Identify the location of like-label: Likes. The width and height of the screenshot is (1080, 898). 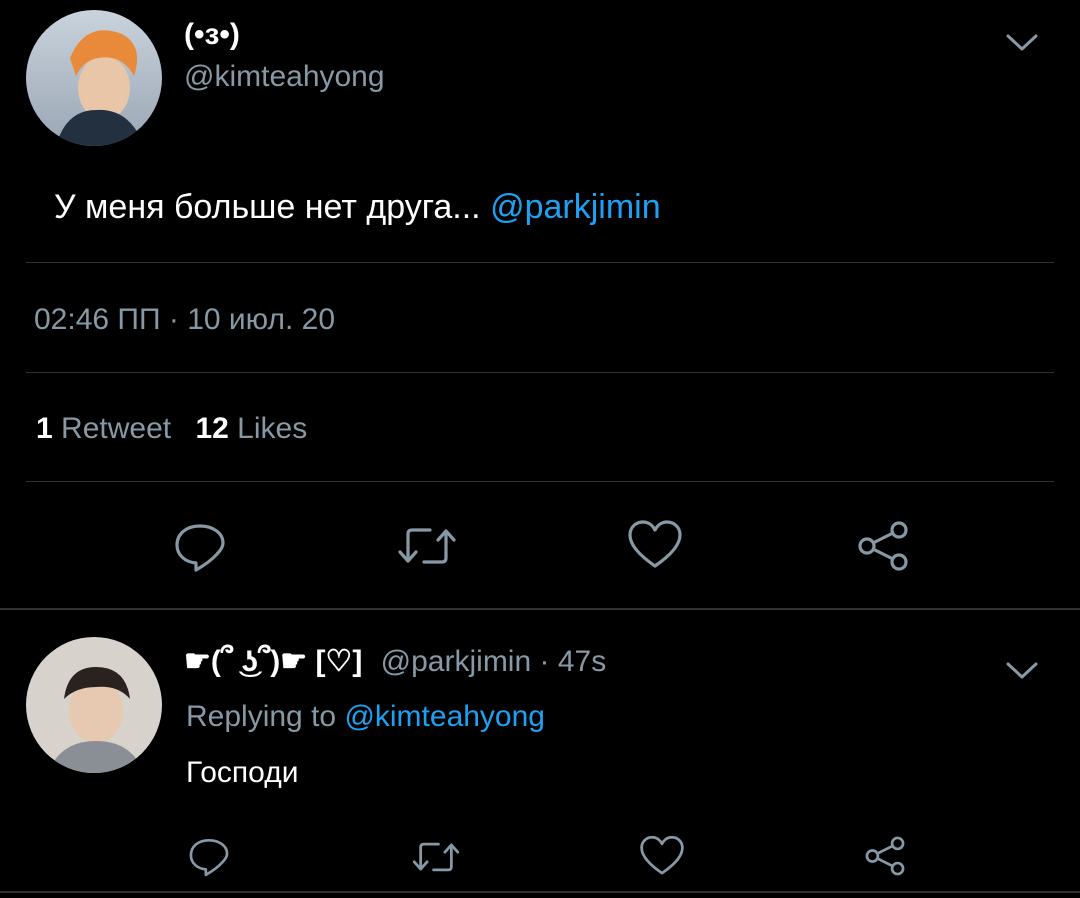
(272, 428).